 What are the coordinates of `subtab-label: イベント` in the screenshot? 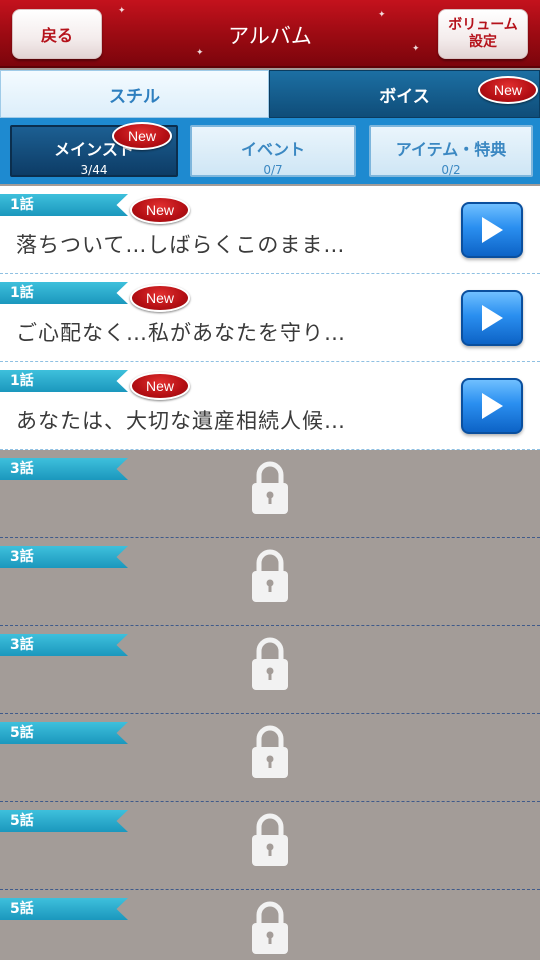 It's located at (272, 149).